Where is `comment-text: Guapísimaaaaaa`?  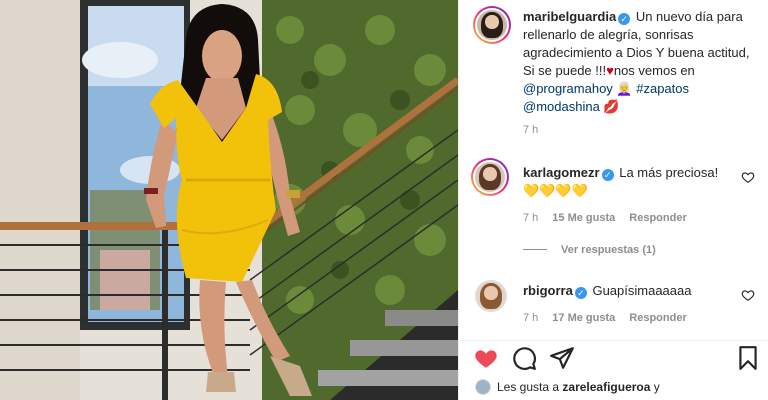 comment-text: Guapísimaaaaaa is located at coordinates (642, 290).